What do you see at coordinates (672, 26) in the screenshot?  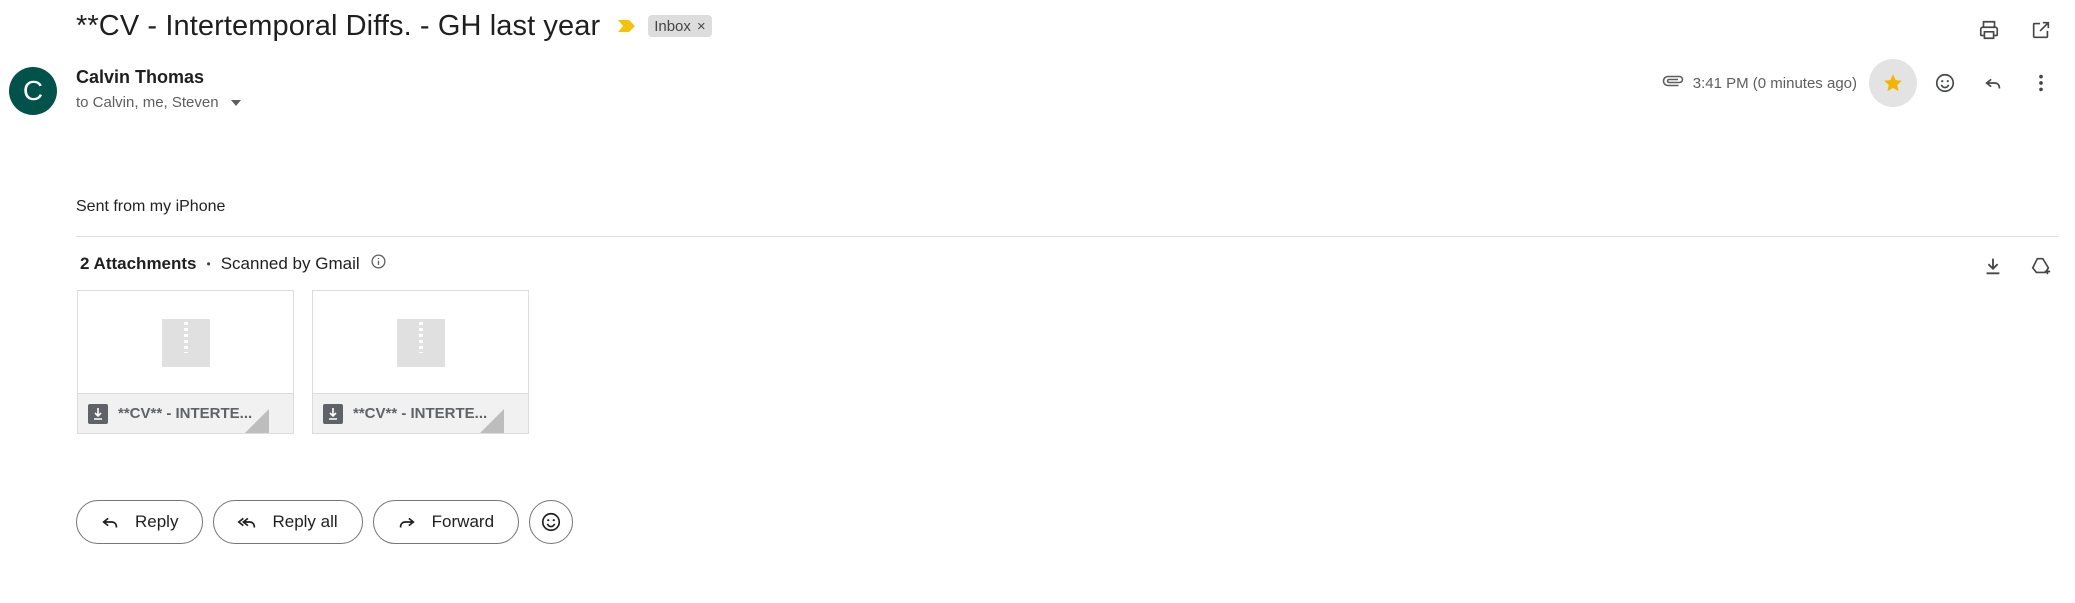 I see `label-chip-text: Inbox` at bounding box center [672, 26].